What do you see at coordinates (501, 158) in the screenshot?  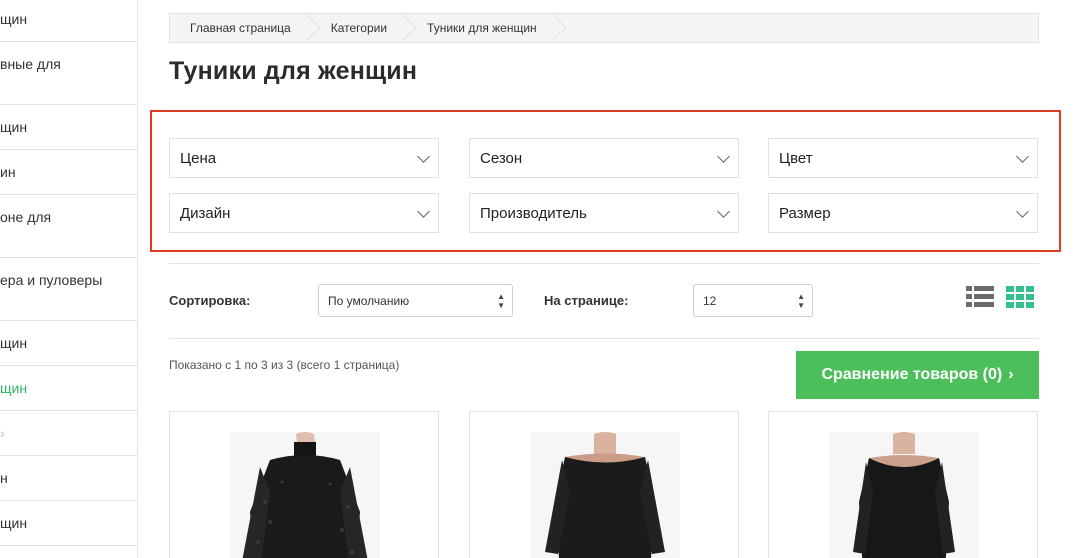 I see `filter-label: Сезон` at bounding box center [501, 158].